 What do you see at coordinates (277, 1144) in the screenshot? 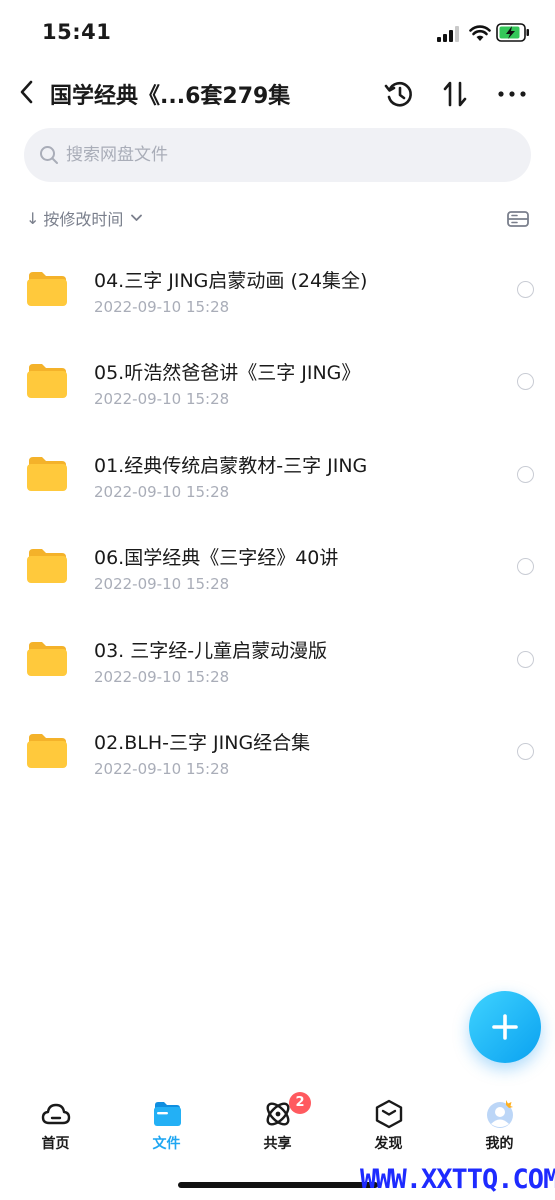
I see `tab-label: 共享` at bounding box center [277, 1144].